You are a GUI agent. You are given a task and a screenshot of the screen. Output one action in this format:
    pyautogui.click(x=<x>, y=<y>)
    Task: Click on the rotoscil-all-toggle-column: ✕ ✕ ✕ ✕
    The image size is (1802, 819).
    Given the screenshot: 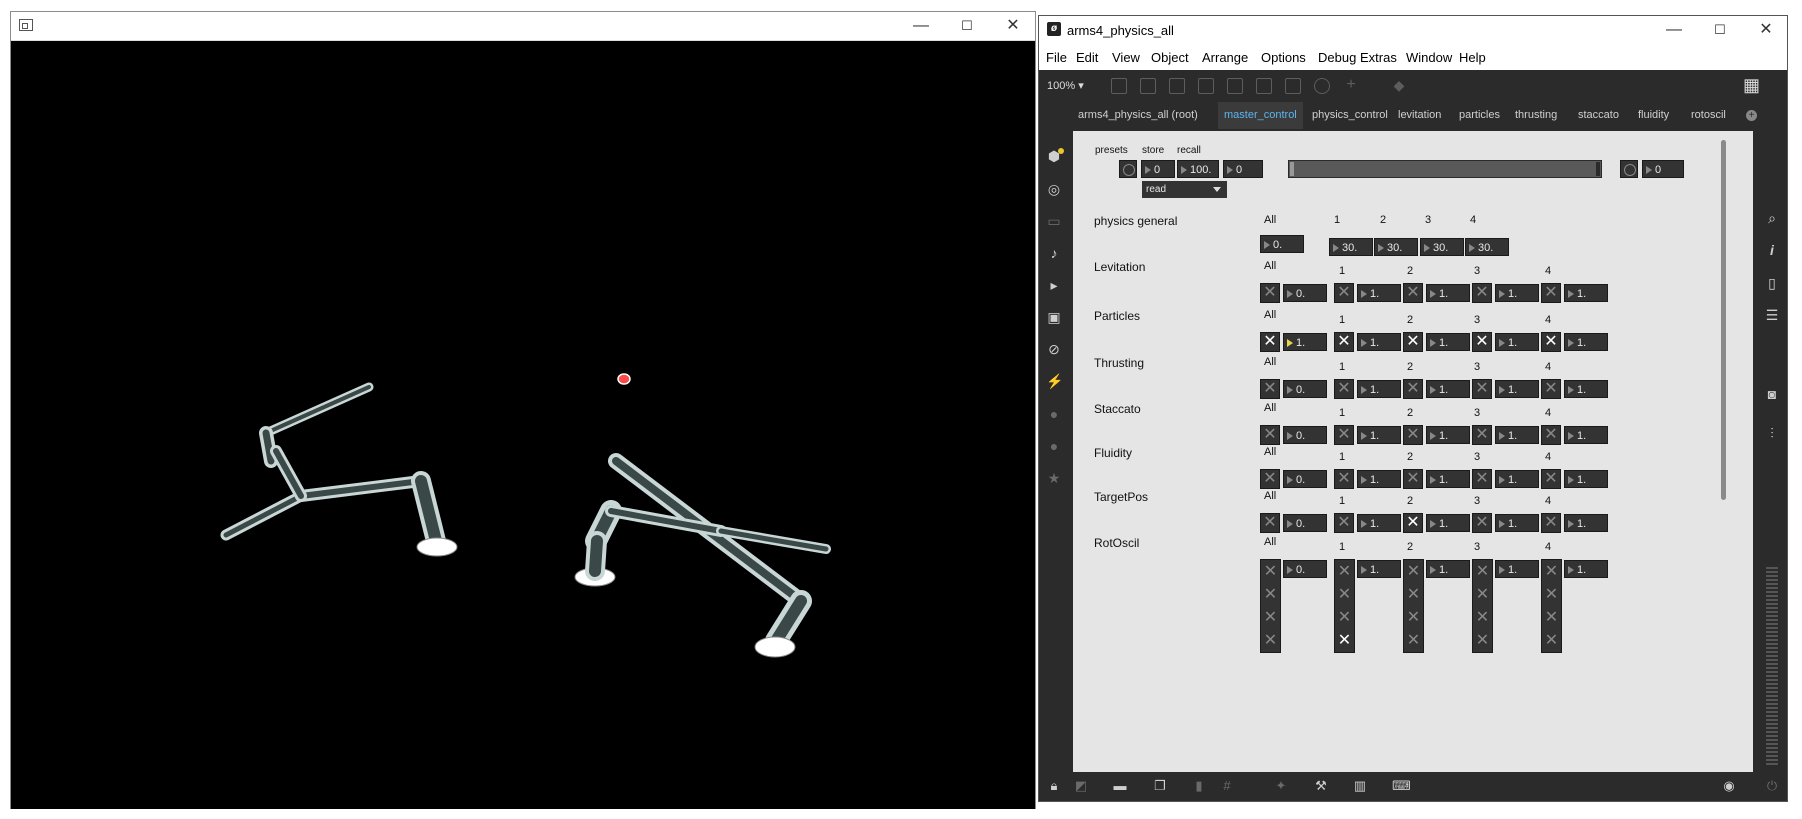 What is the action you would take?
    pyautogui.click(x=1270, y=606)
    